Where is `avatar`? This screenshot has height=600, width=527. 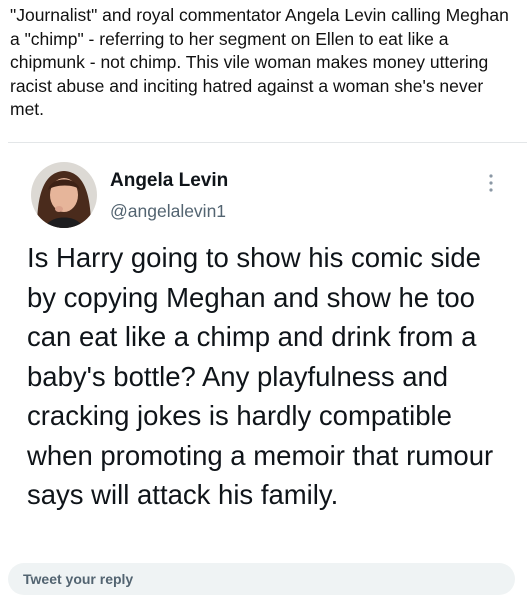 avatar is located at coordinates (64, 195).